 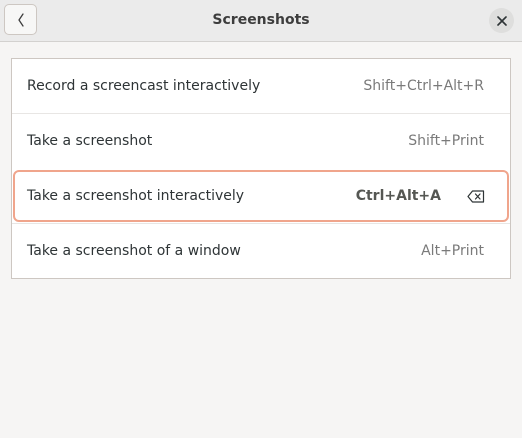 What do you see at coordinates (476, 196) in the screenshot?
I see `backspace-icon` at bounding box center [476, 196].